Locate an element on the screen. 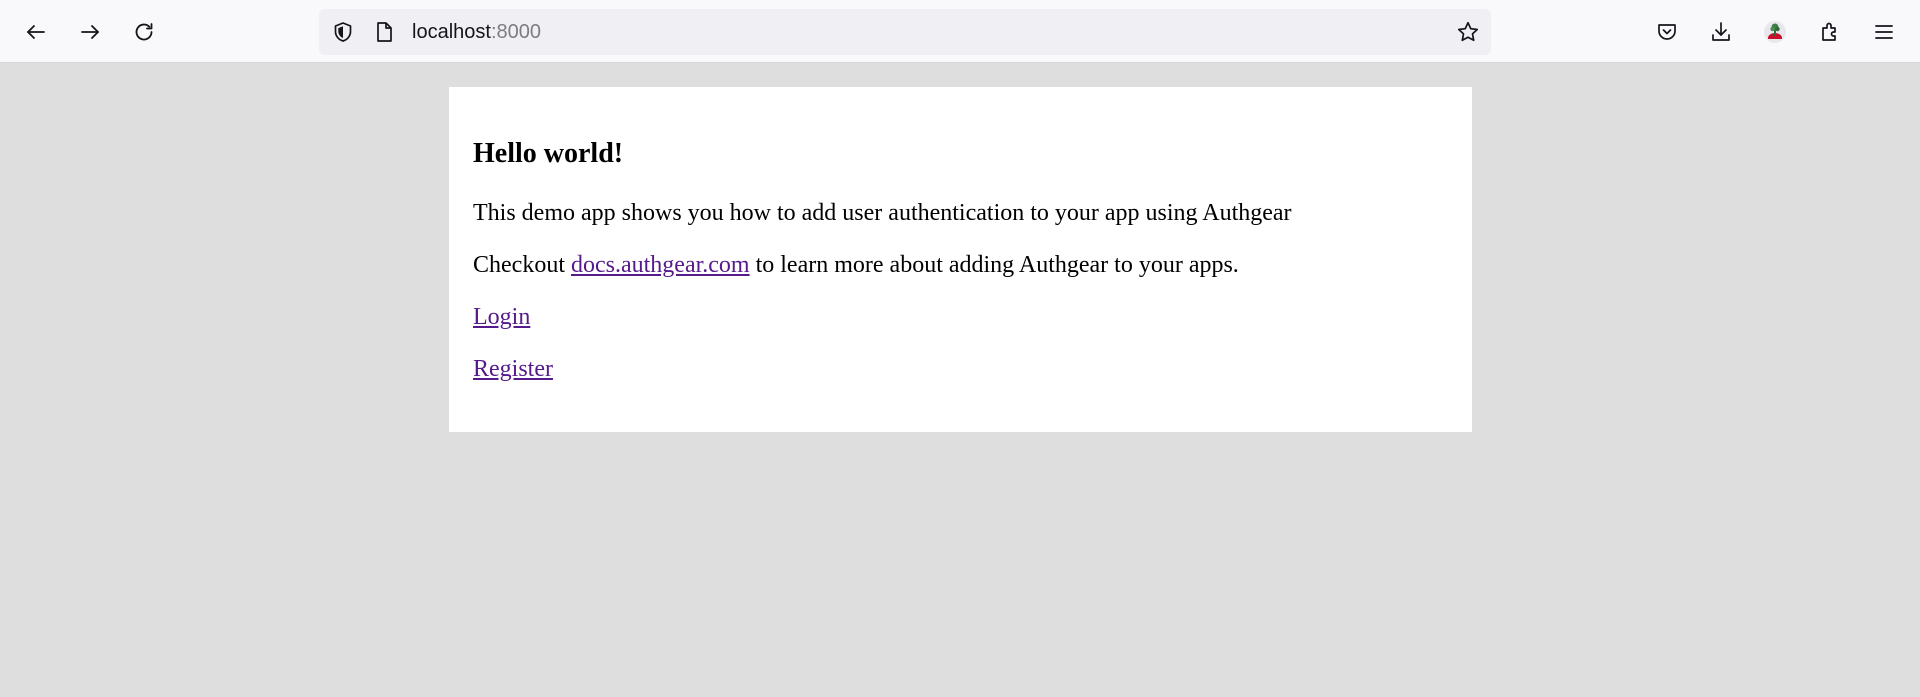  pocket-icon is located at coordinates (1667, 32).